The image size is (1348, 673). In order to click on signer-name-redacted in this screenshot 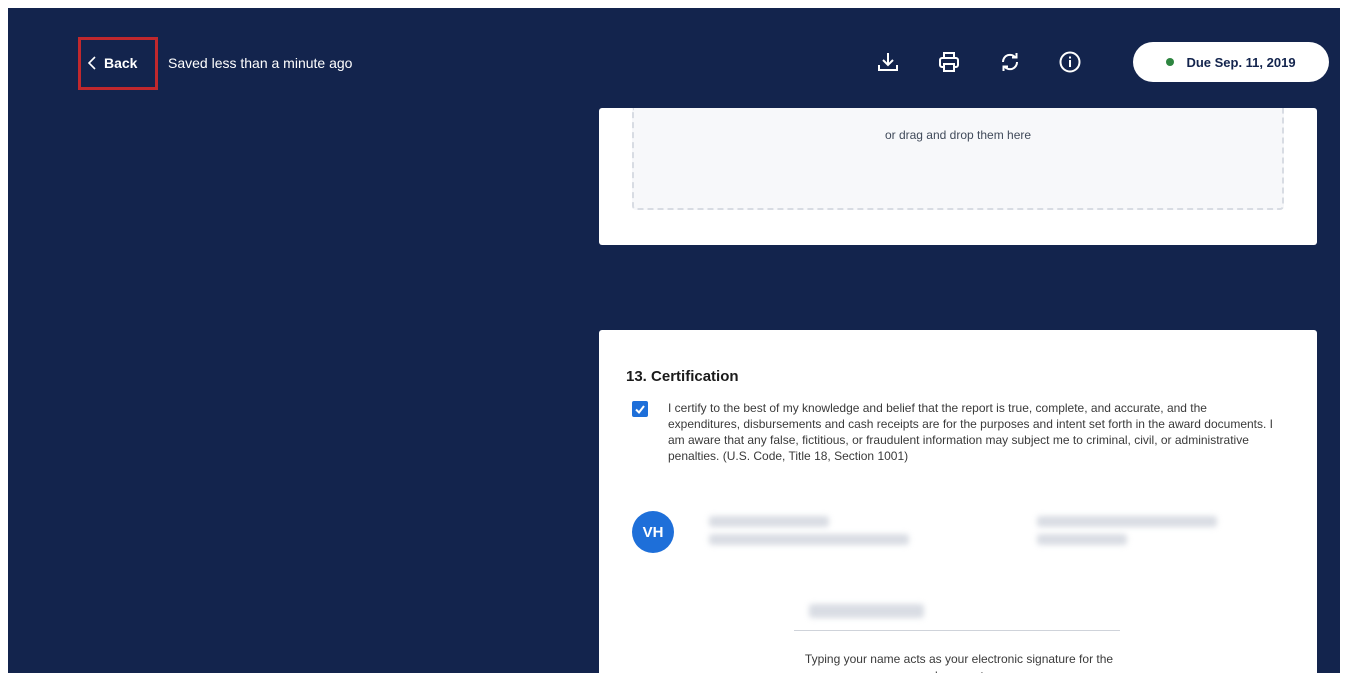, I will do `click(769, 521)`.